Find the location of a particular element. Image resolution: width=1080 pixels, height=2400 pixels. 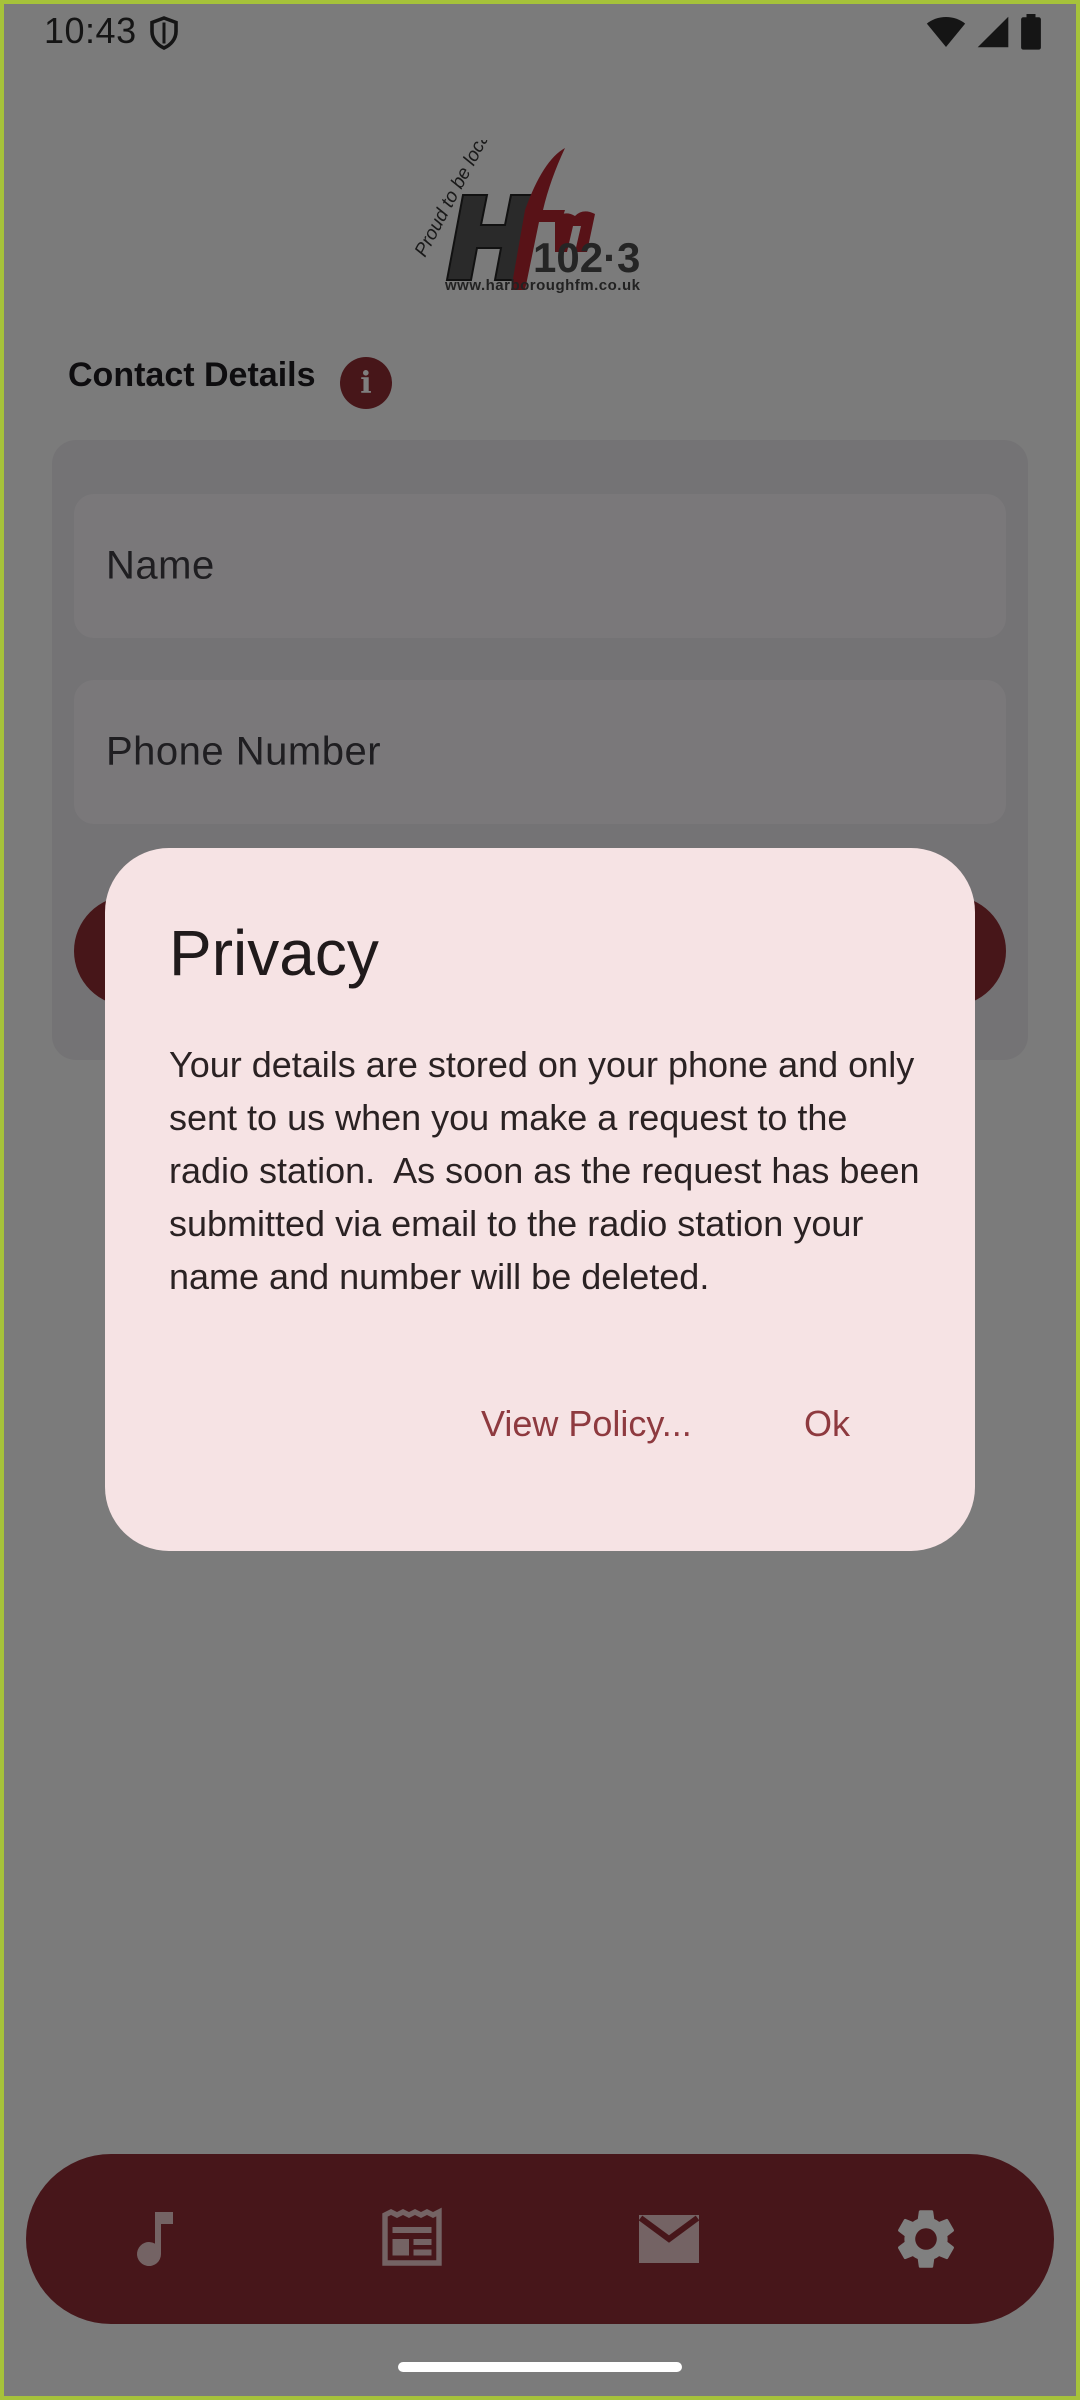

settings-gear-icon is located at coordinates (925, 2239).